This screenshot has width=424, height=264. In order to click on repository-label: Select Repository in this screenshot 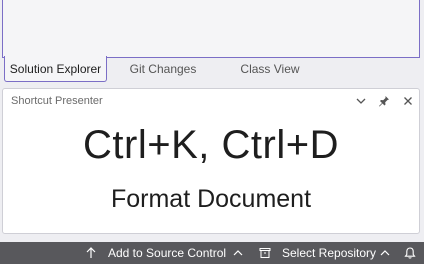, I will do `click(329, 253)`.